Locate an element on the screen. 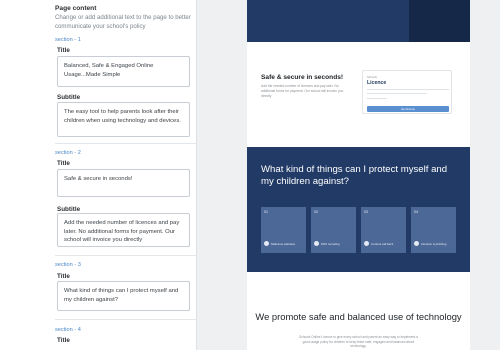 Image resolution: width=500 pixels, height=350 pixels. licence-card-caption: Schools is located at coordinates (372, 77).